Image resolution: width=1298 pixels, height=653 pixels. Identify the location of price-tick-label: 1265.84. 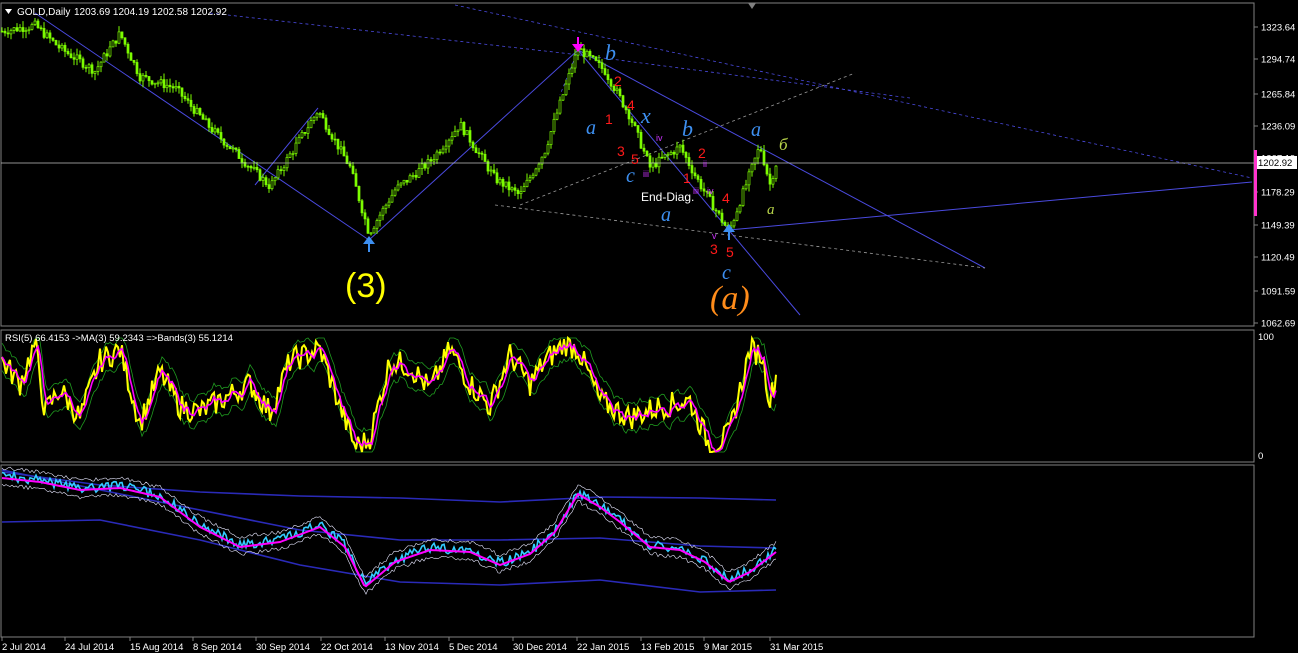
(1278, 95).